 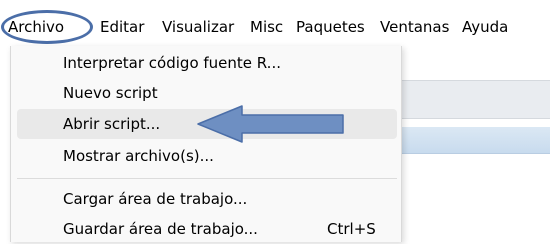 What do you see at coordinates (330, 27) in the screenshot?
I see `menu-paquetes: Paquetes` at bounding box center [330, 27].